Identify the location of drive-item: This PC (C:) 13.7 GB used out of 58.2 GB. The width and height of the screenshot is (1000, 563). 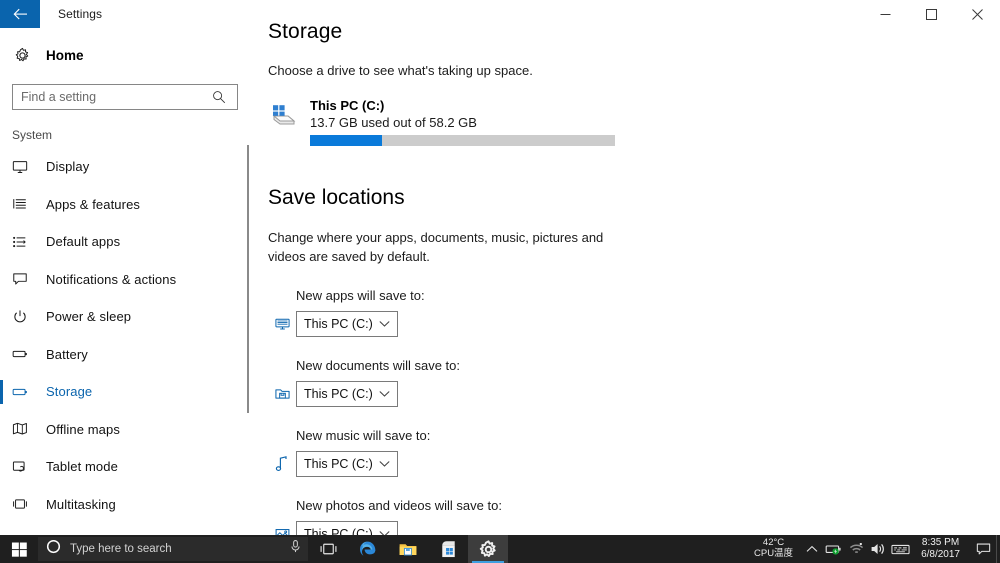
(618, 122).